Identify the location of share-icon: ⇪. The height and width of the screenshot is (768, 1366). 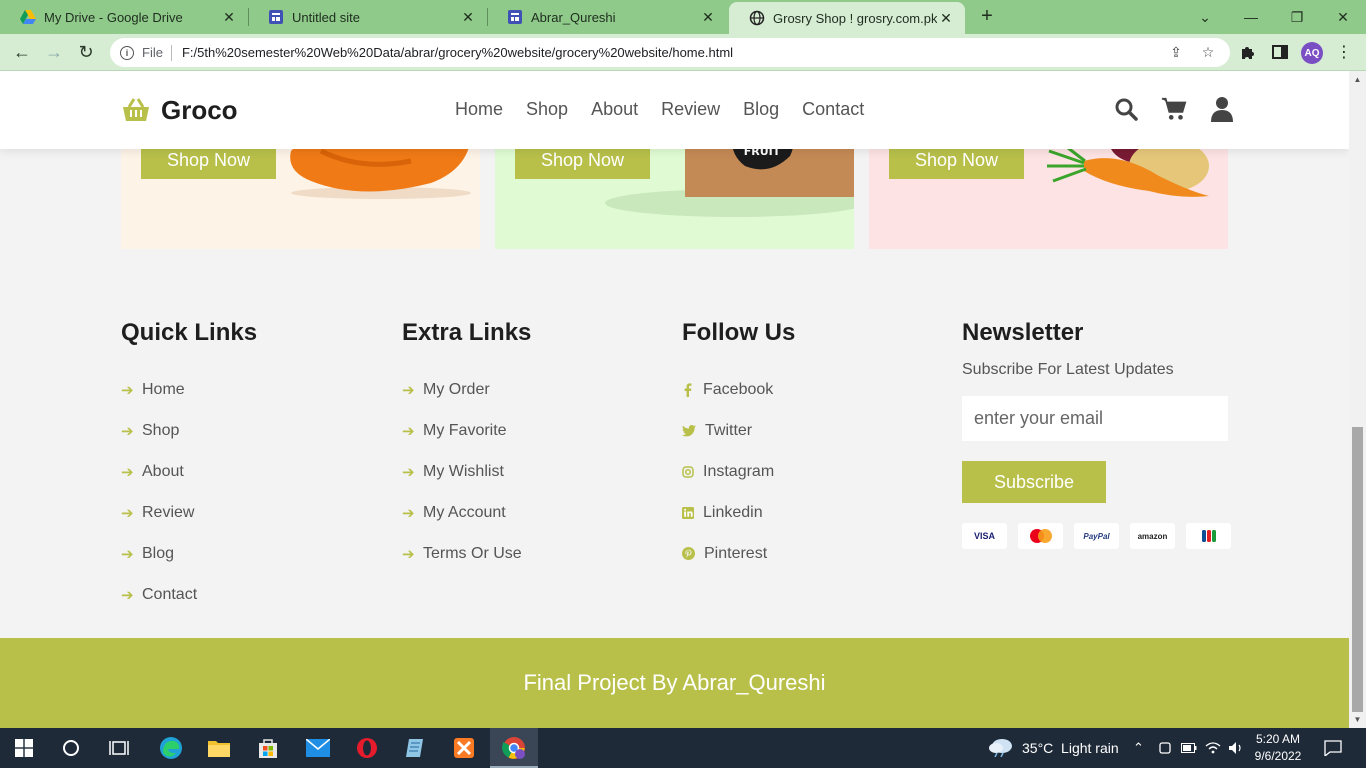
(1176, 52).